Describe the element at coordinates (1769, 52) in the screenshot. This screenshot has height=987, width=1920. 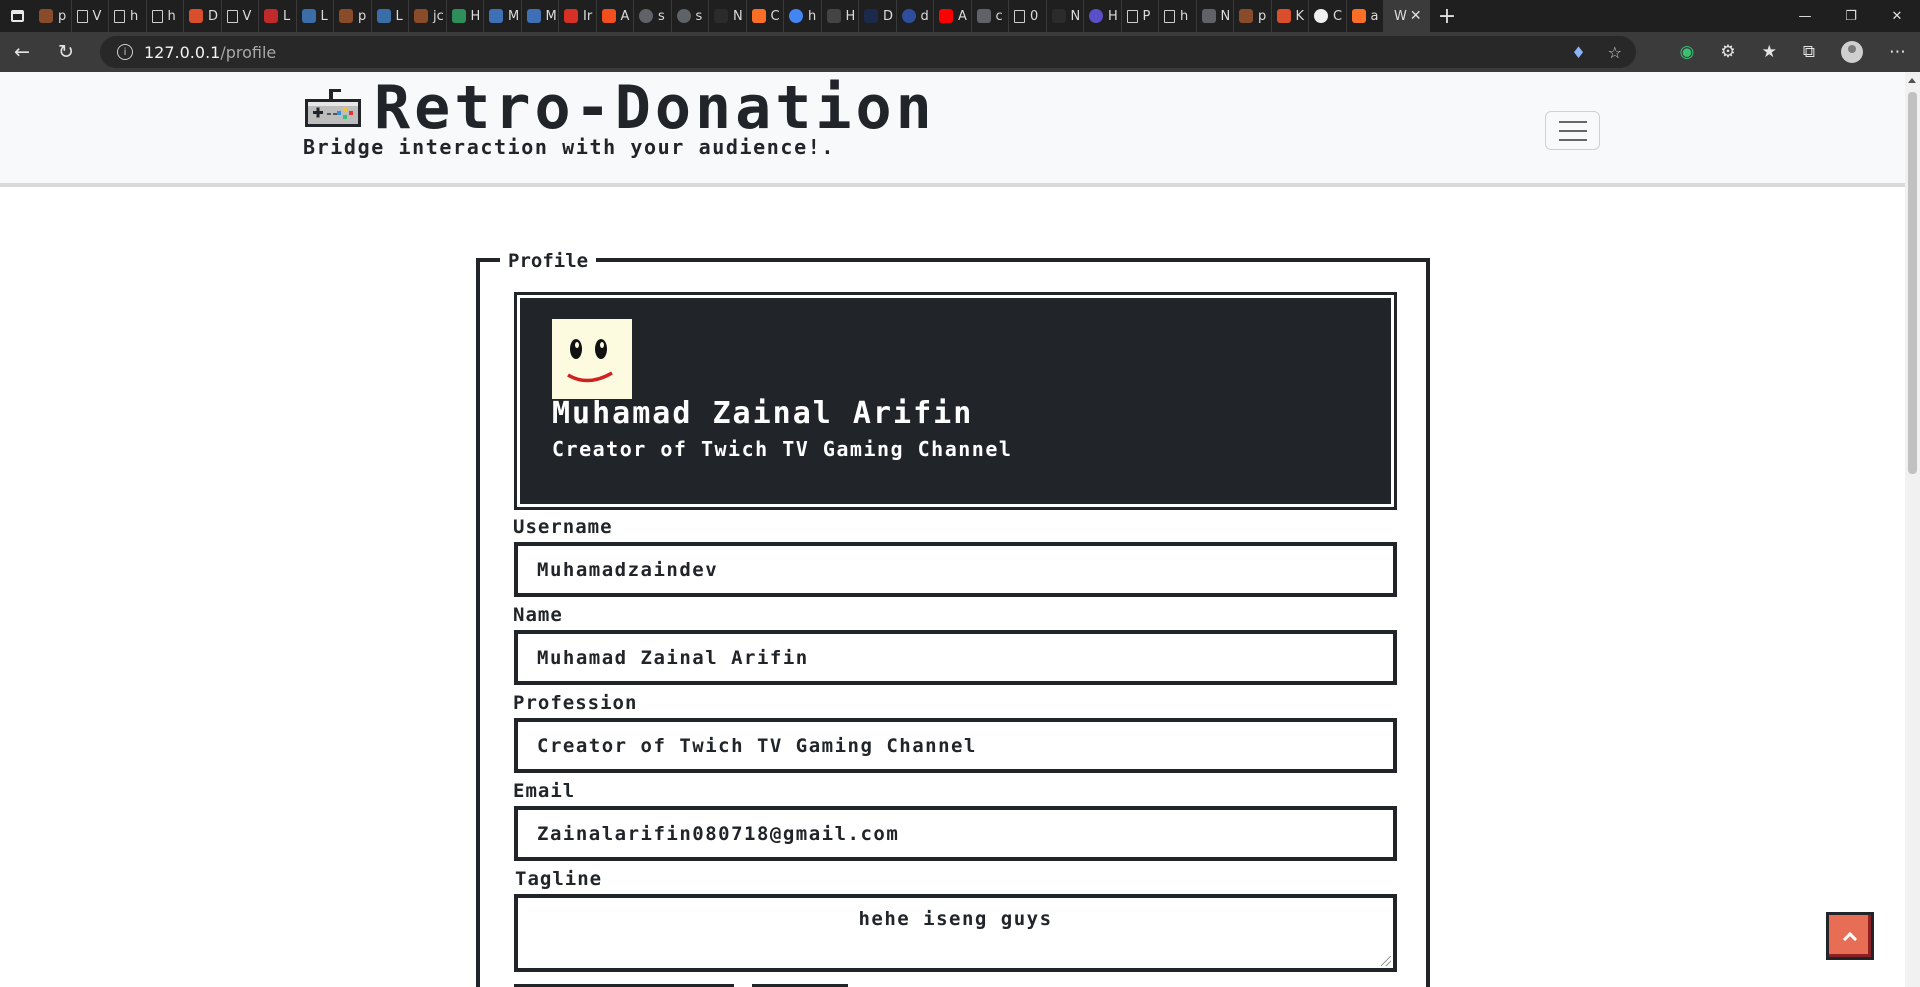
I see `favorites-icon: ★` at that location.